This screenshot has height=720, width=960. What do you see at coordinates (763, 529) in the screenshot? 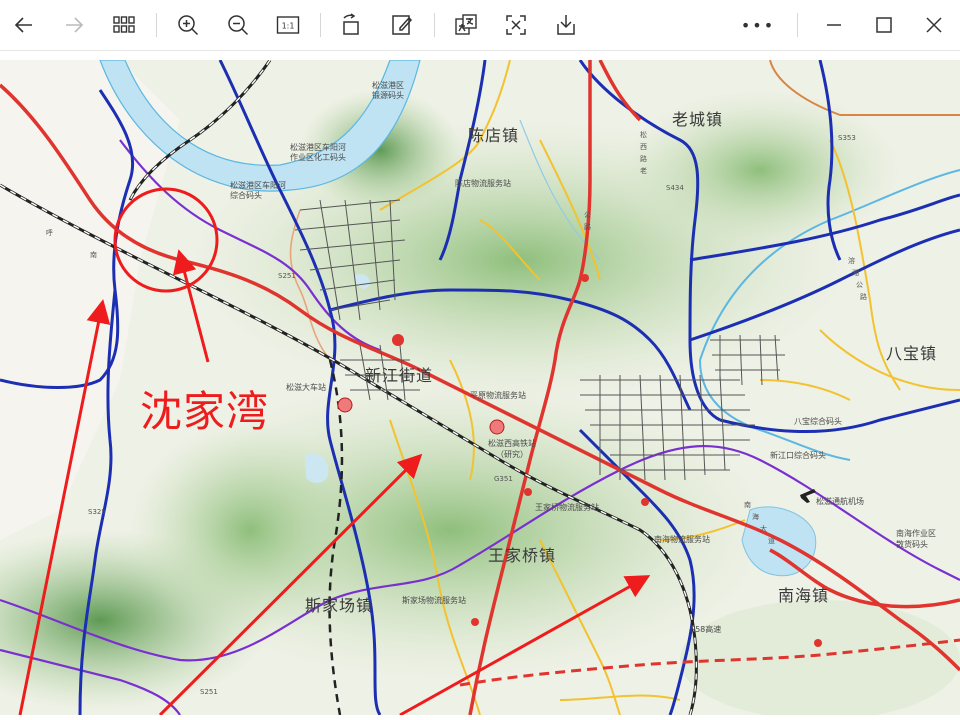
I see `road-name-char: 大` at bounding box center [763, 529].